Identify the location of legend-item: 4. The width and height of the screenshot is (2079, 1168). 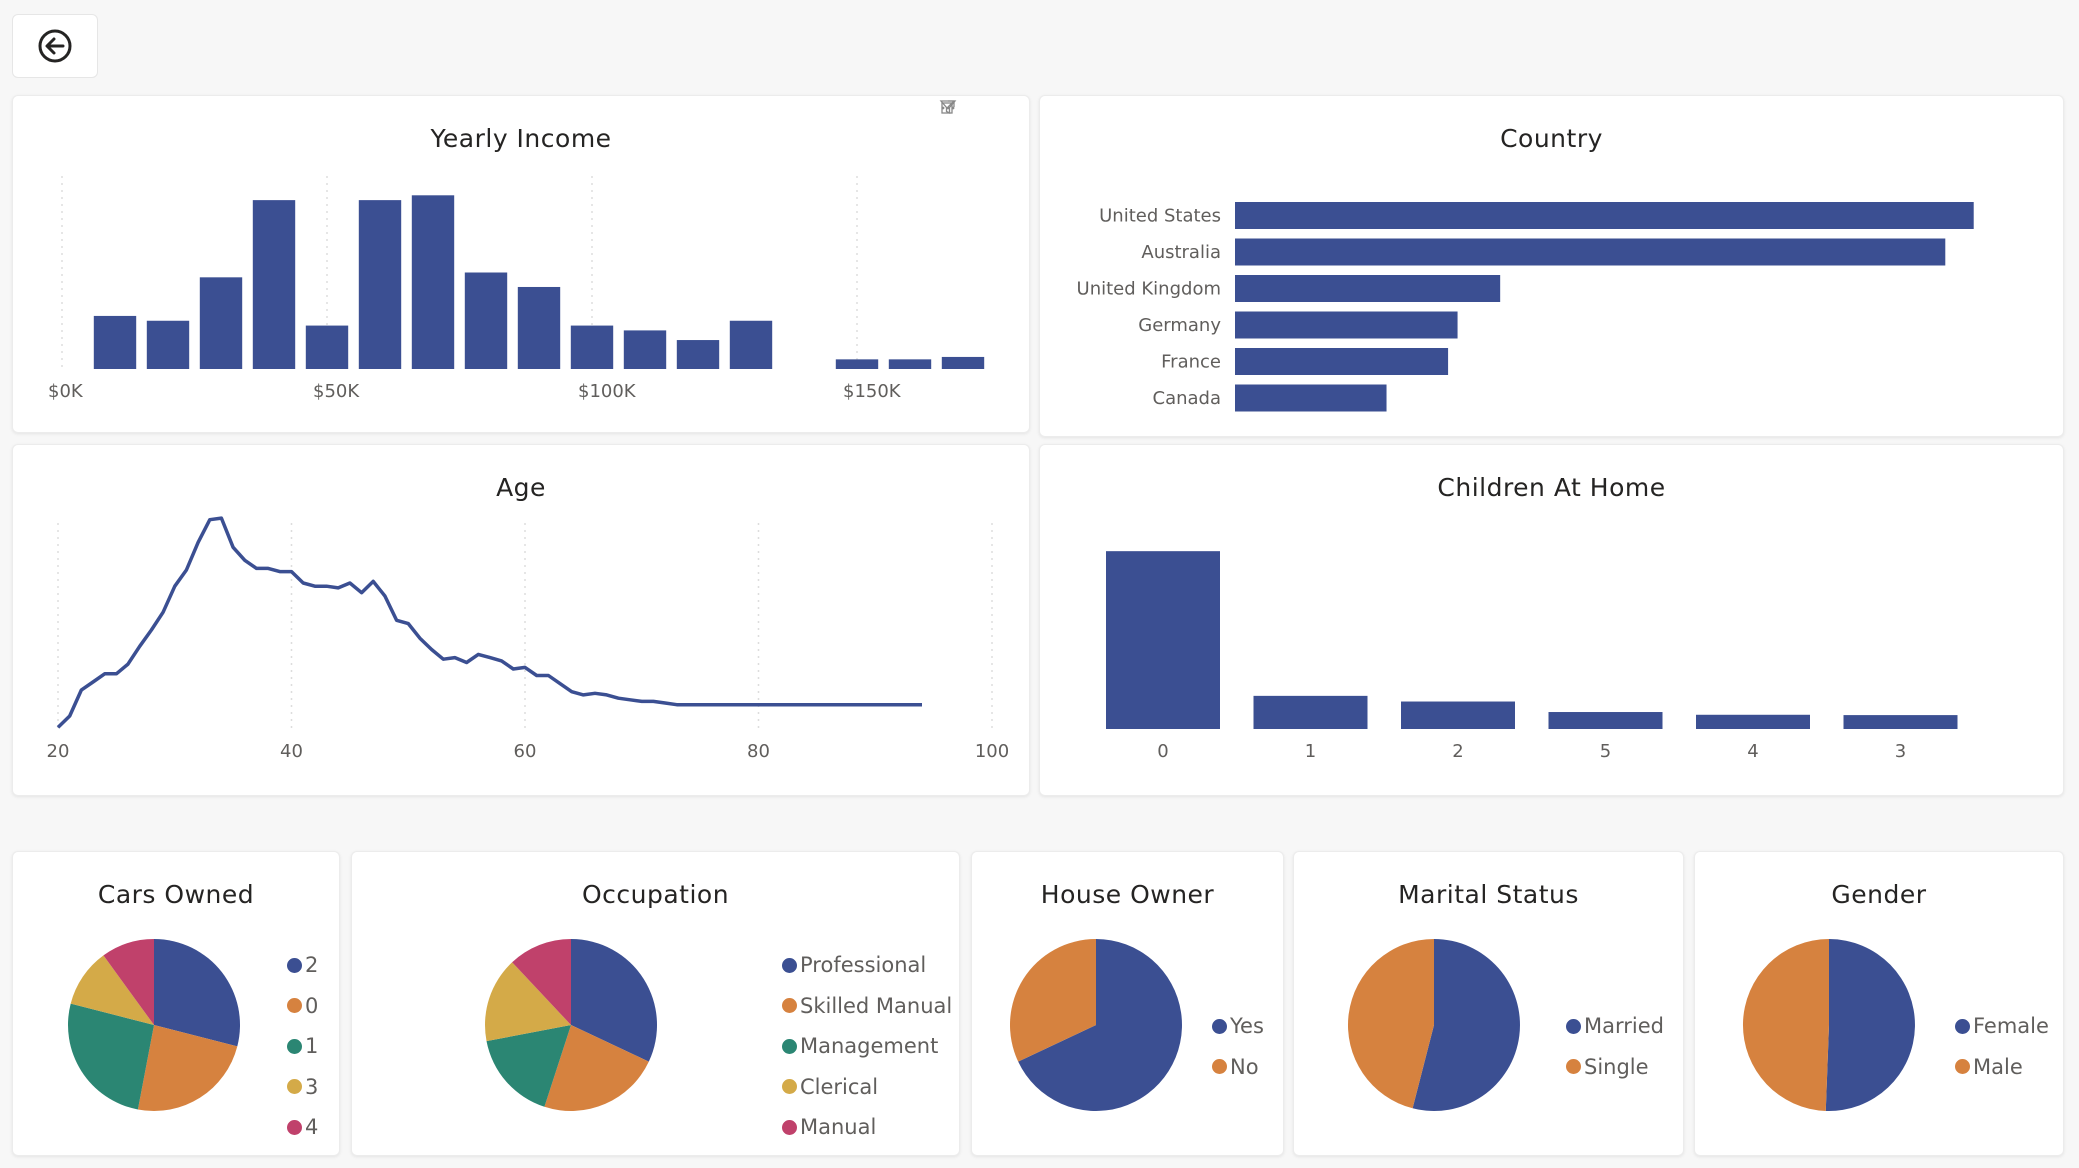
(302, 1127).